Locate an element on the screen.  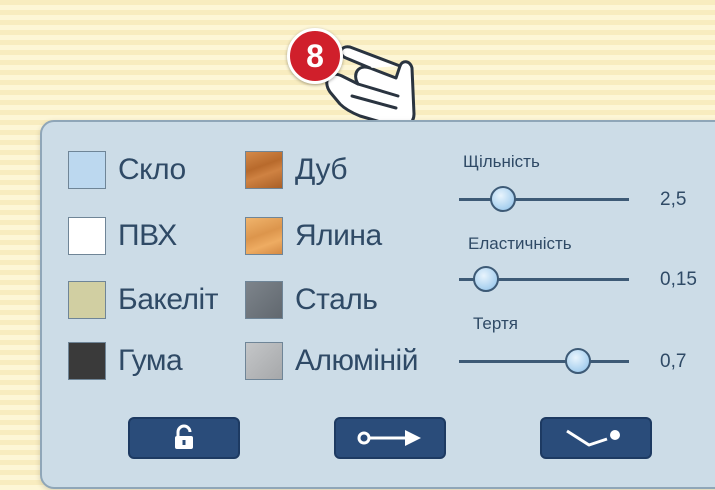
material-option-oak: Дуб is located at coordinates (296, 170).